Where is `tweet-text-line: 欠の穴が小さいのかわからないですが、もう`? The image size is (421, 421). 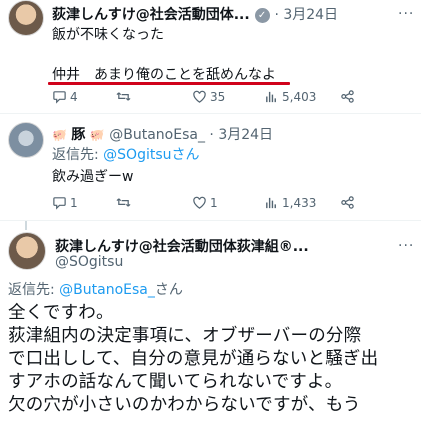
tweet-text-line: 欠の穴が小さいのかわからないですが、もう is located at coordinates (184, 405).